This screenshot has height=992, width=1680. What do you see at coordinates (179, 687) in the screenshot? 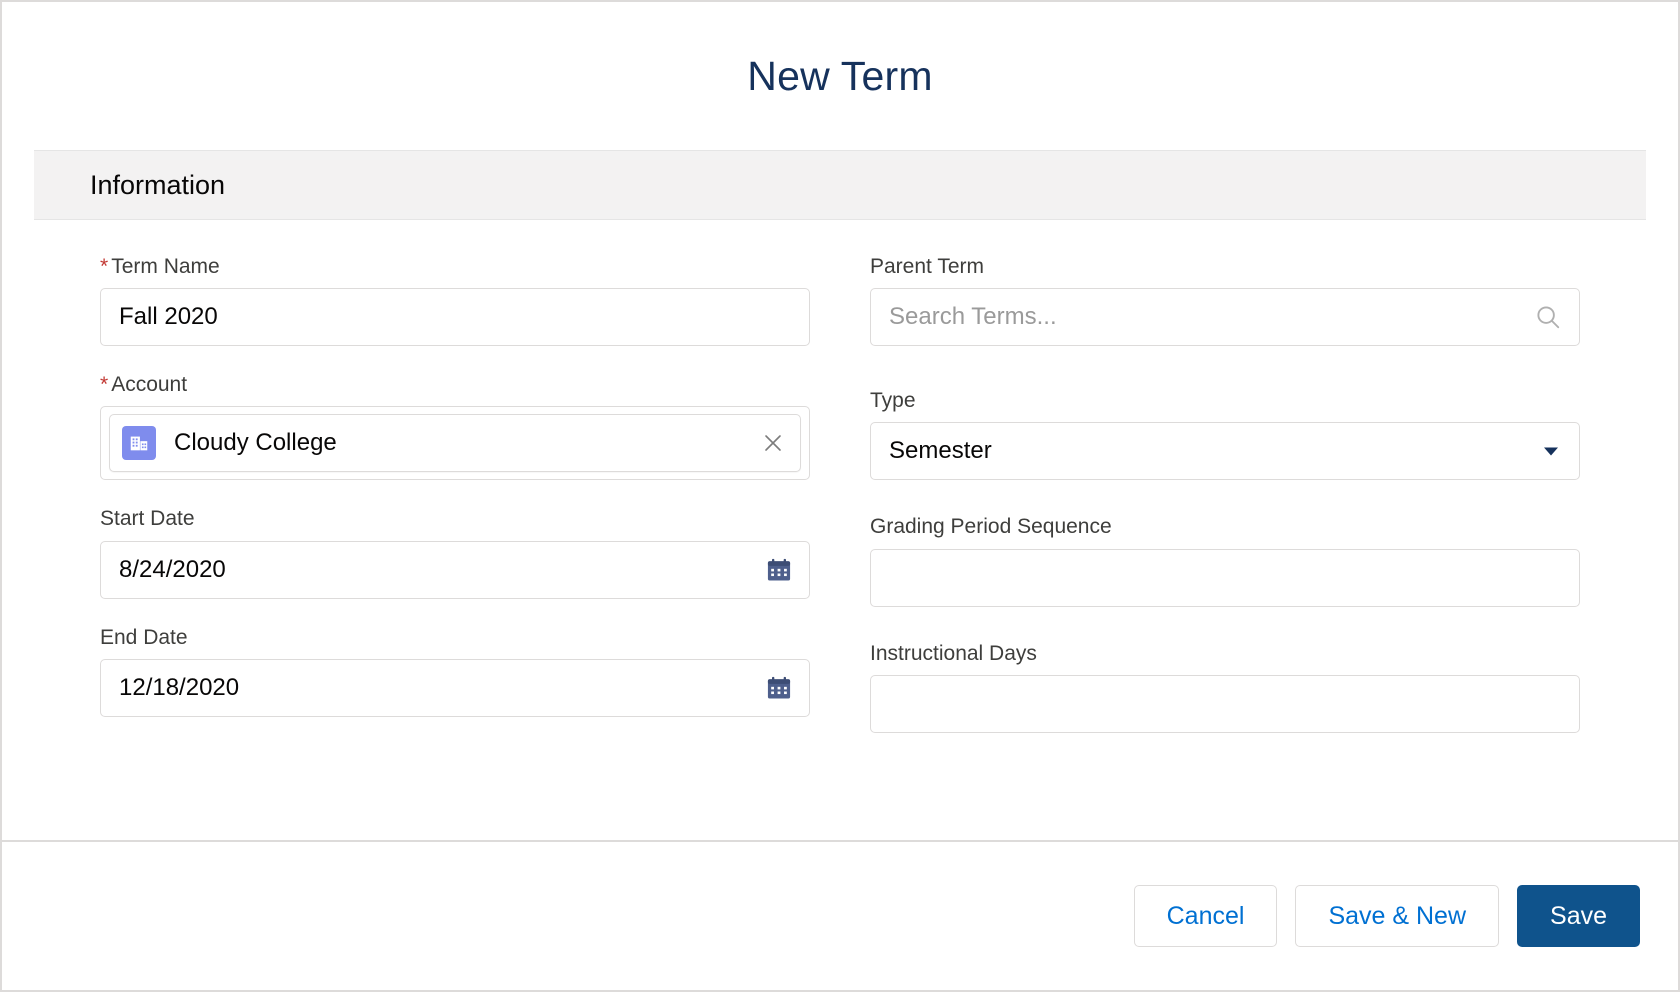
I see `end-date-value: 12/18/2020` at bounding box center [179, 687].